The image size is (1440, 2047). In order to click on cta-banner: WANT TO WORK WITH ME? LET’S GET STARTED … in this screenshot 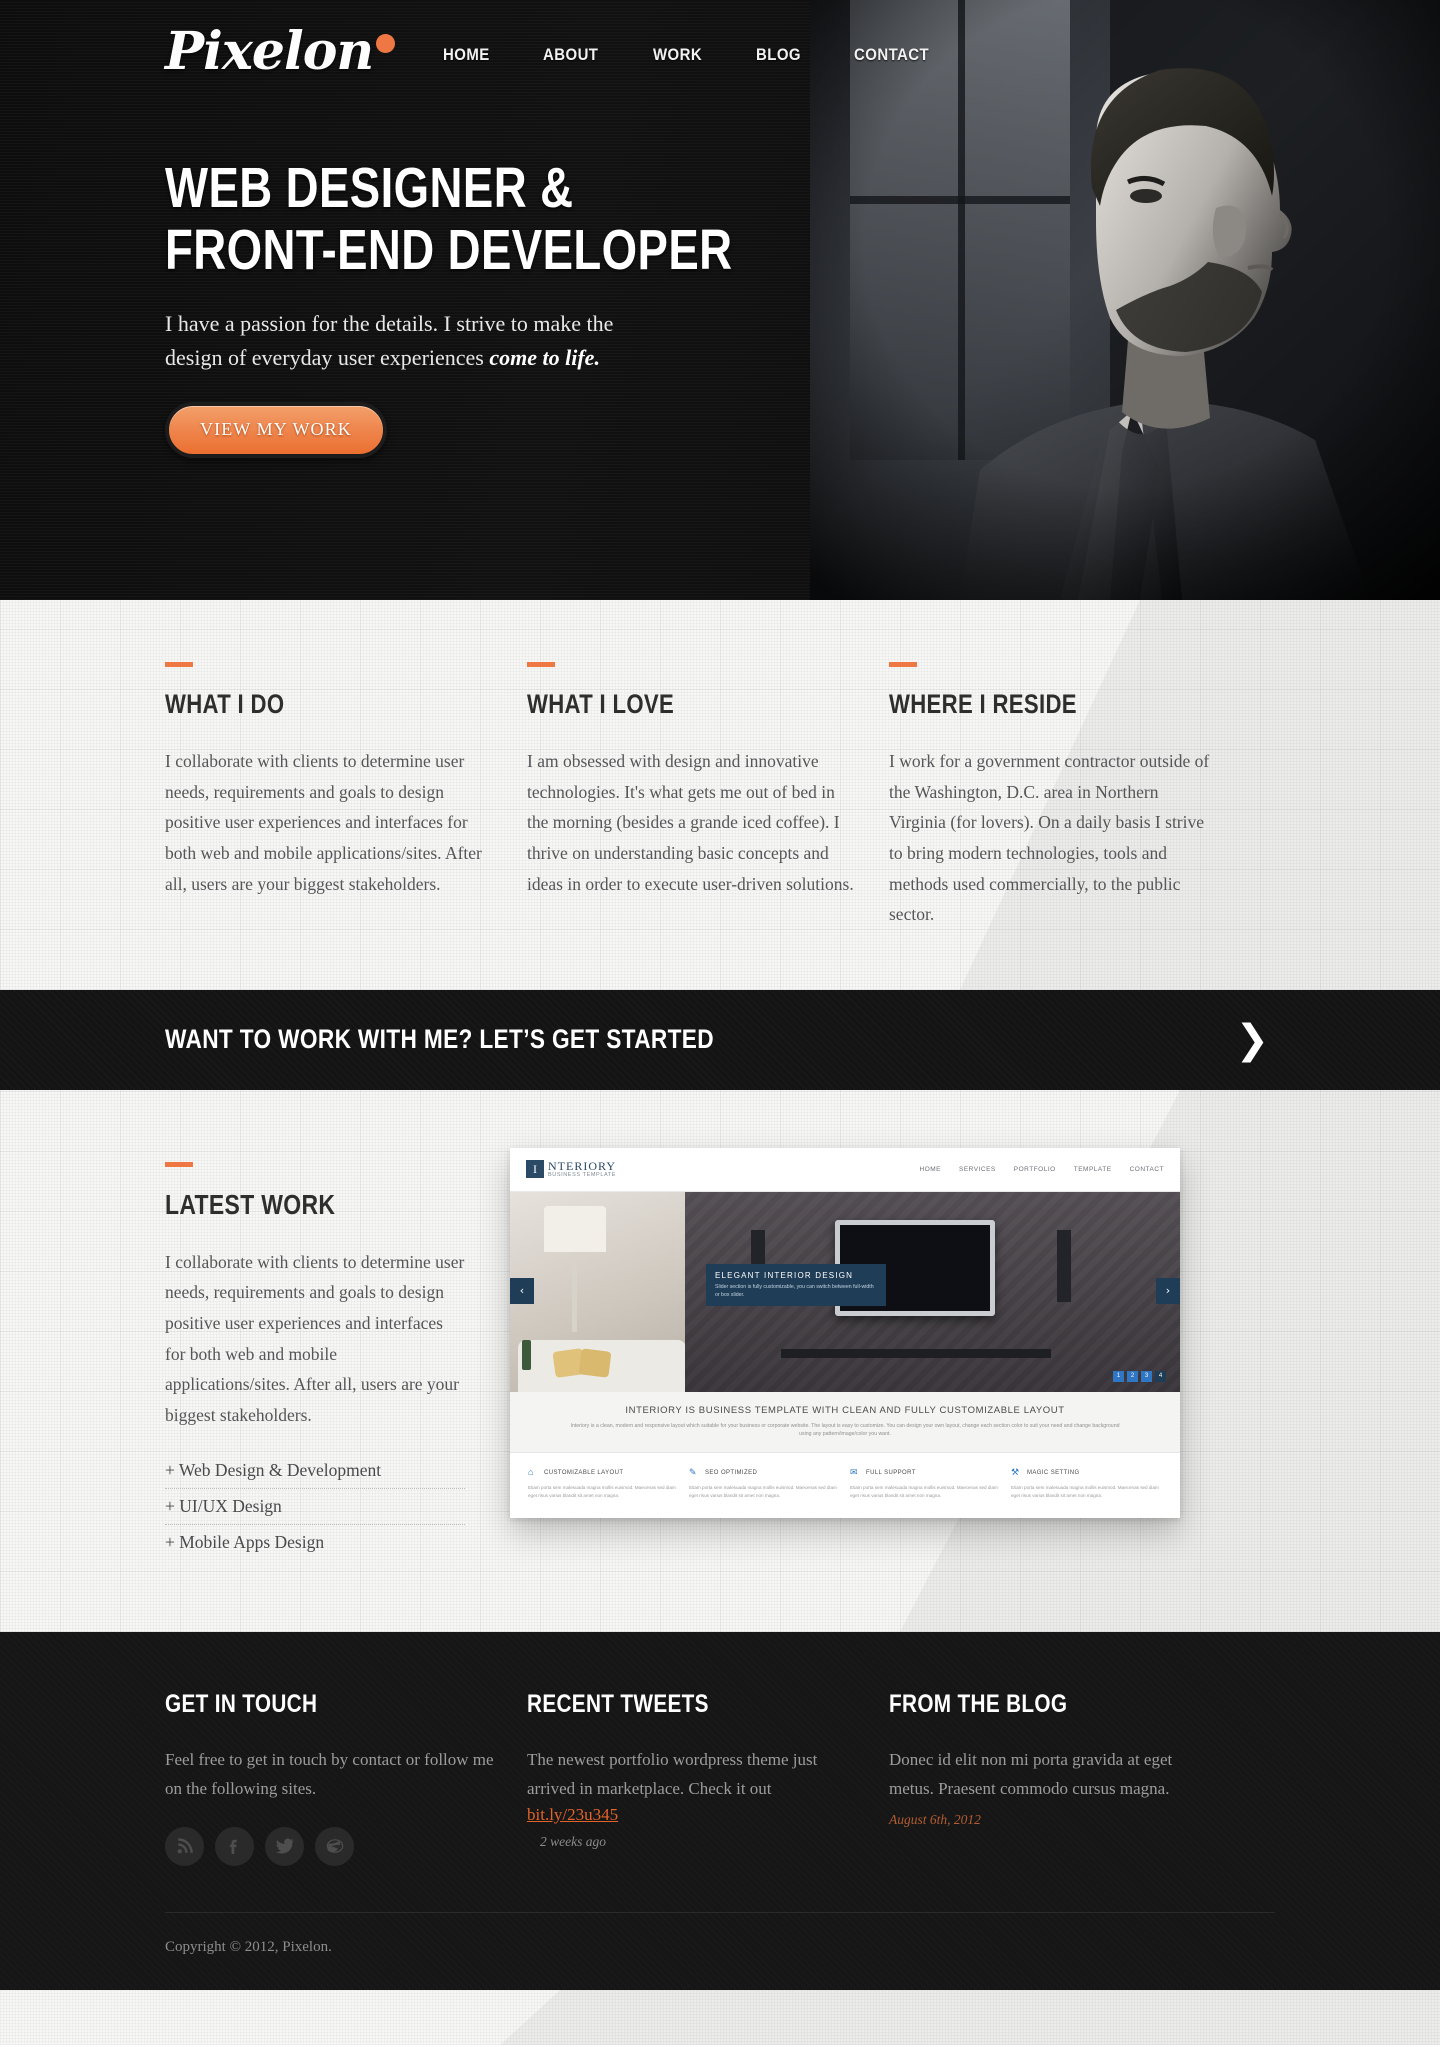, I will do `click(720, 1039)`.